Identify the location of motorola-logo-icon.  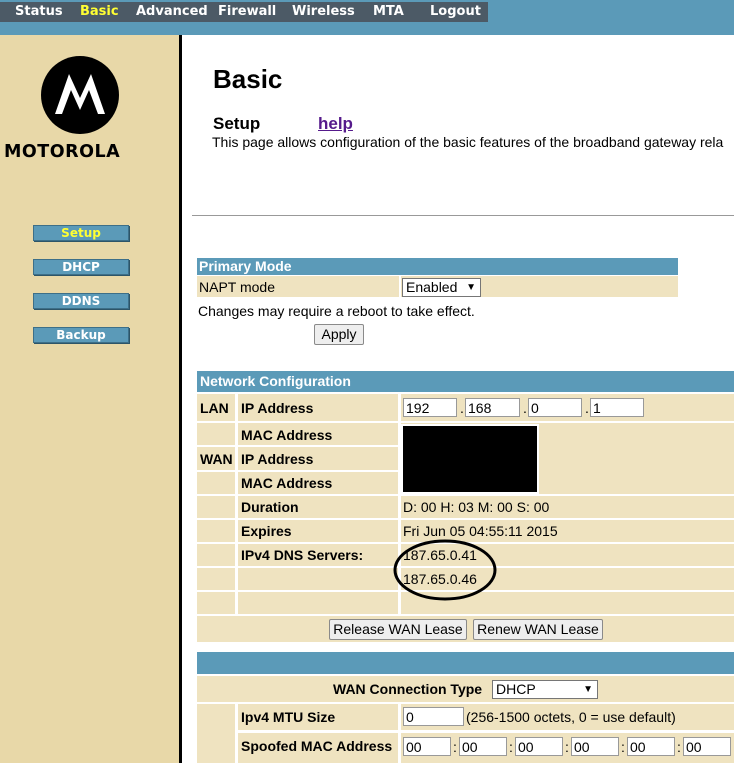
(80, 95).